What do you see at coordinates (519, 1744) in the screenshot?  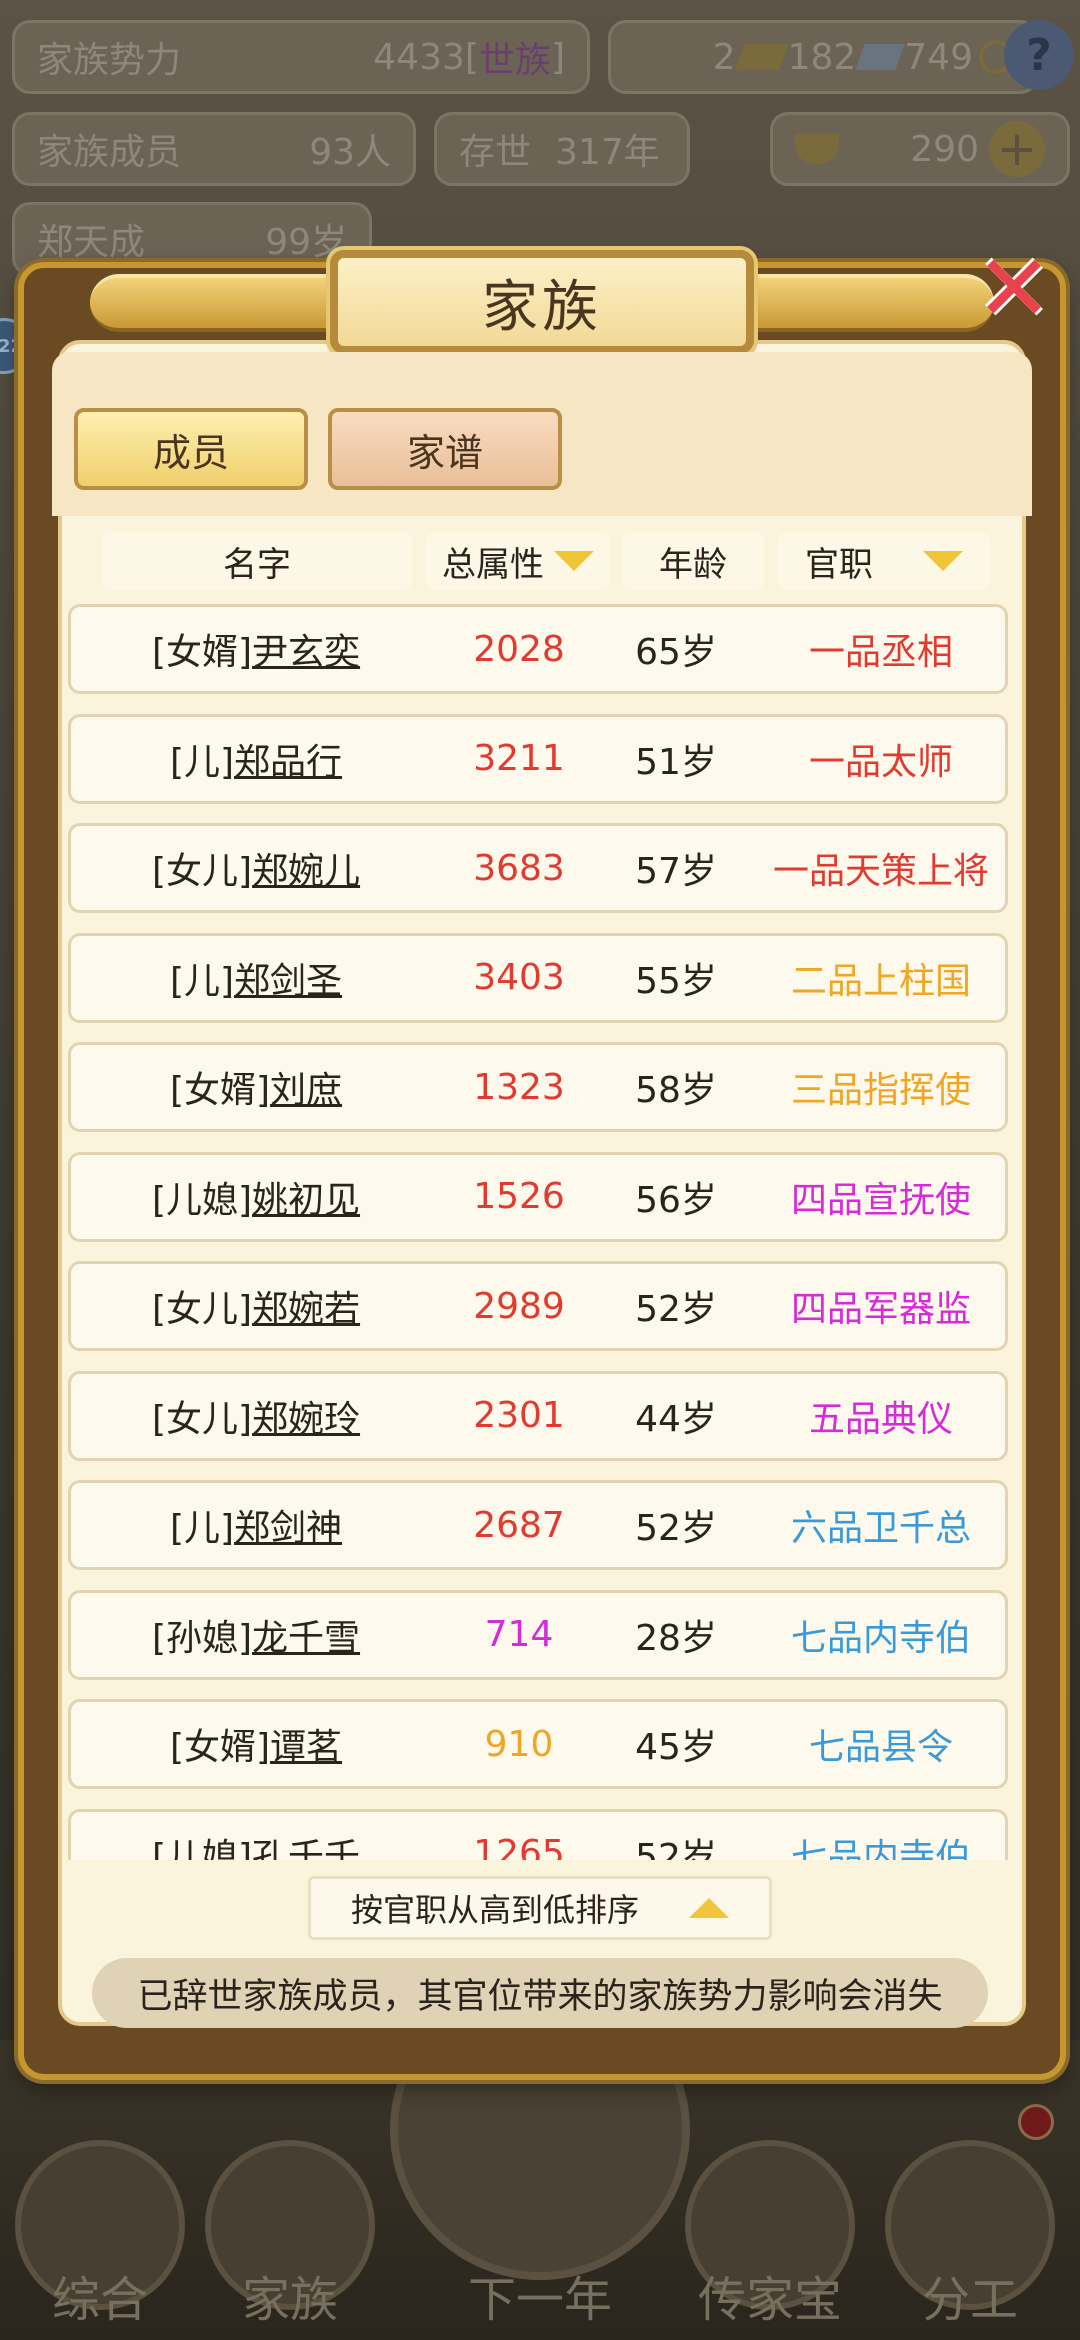 I see `member-total-attr: 910` at bounding box center [519, 1744].